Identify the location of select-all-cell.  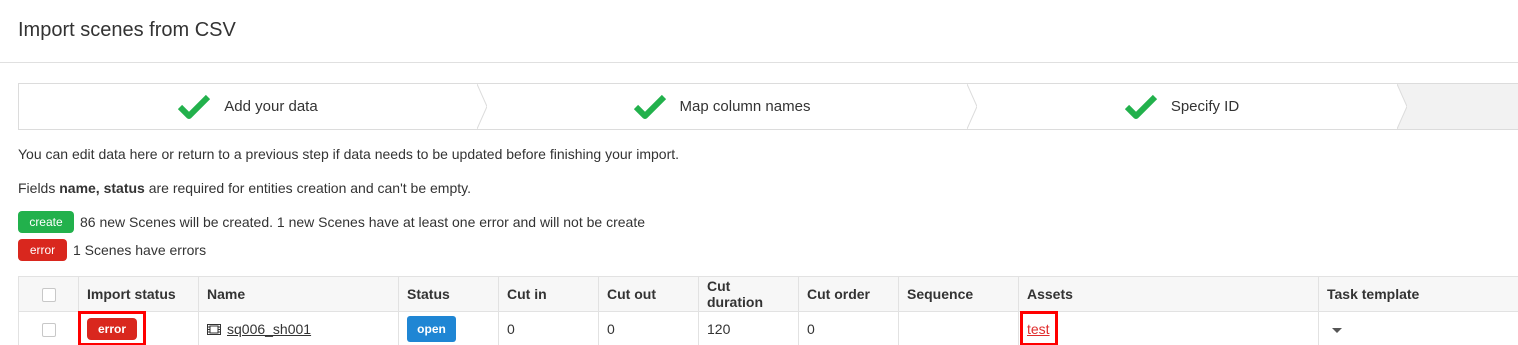
(48, 294).